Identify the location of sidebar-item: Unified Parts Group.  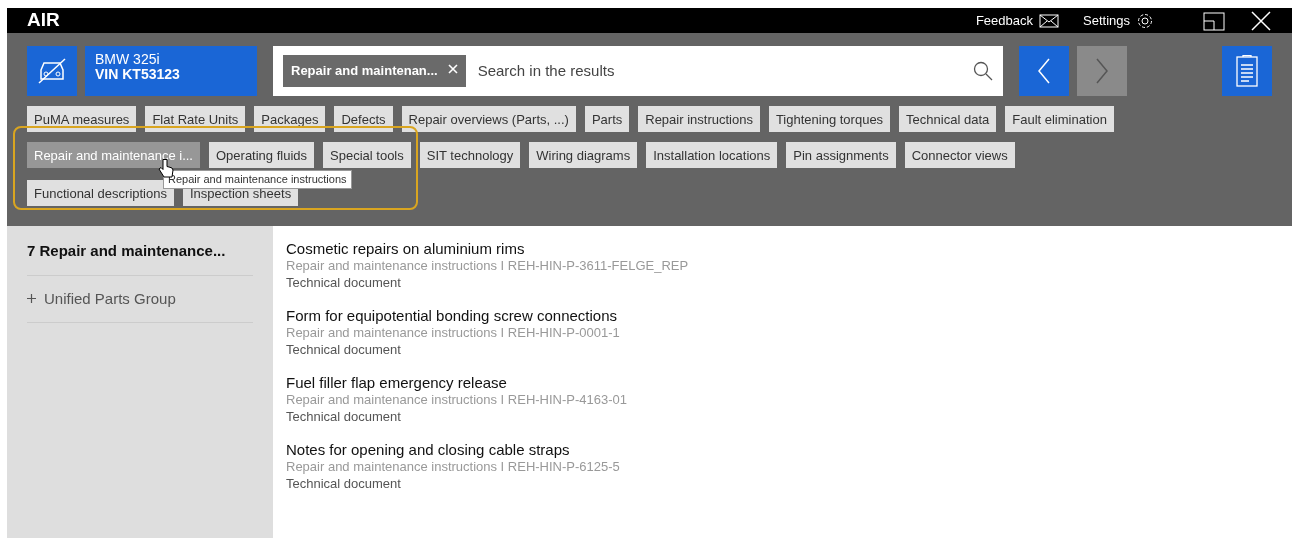
(140, 299).